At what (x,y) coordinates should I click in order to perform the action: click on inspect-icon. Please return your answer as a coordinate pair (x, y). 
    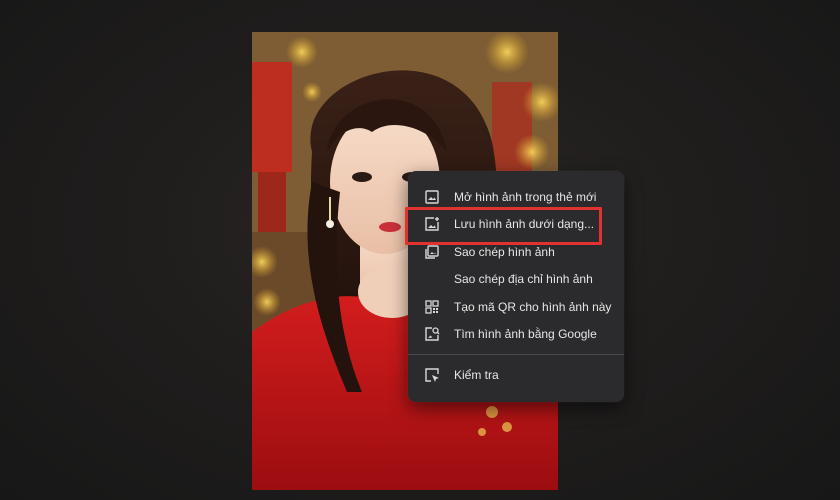
    Looking at the image, I should click on (432, 375).